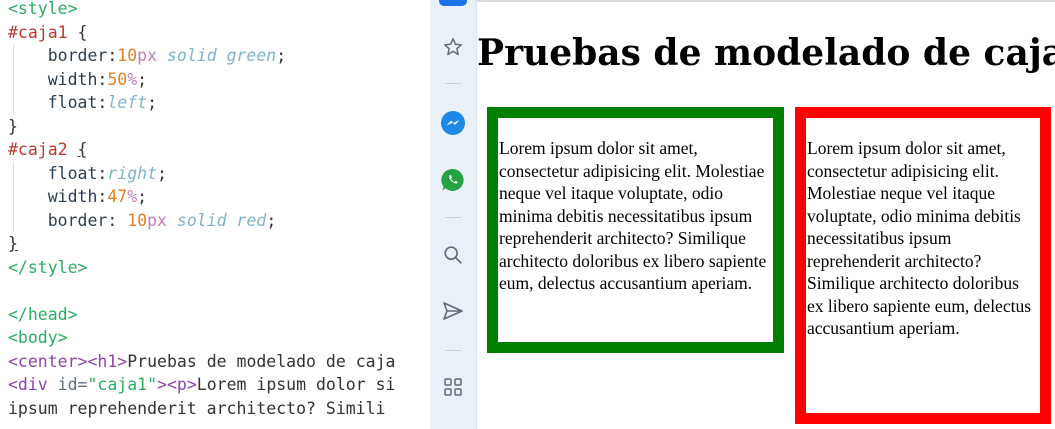 This screenshot has height=429, width=1055. I want to click on code-token: #caja1, so click(38, 32).